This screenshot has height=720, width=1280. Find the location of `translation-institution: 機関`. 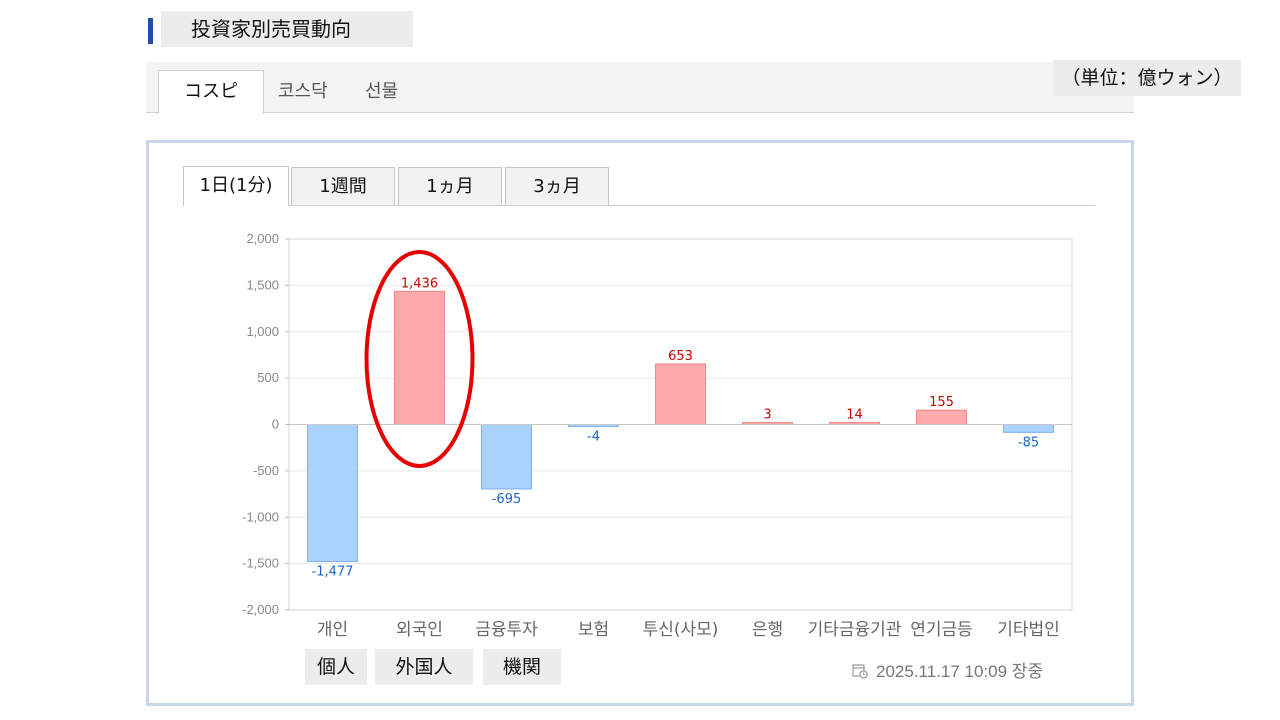

translation-institution: 機関 is located at coordinates (522, 667).